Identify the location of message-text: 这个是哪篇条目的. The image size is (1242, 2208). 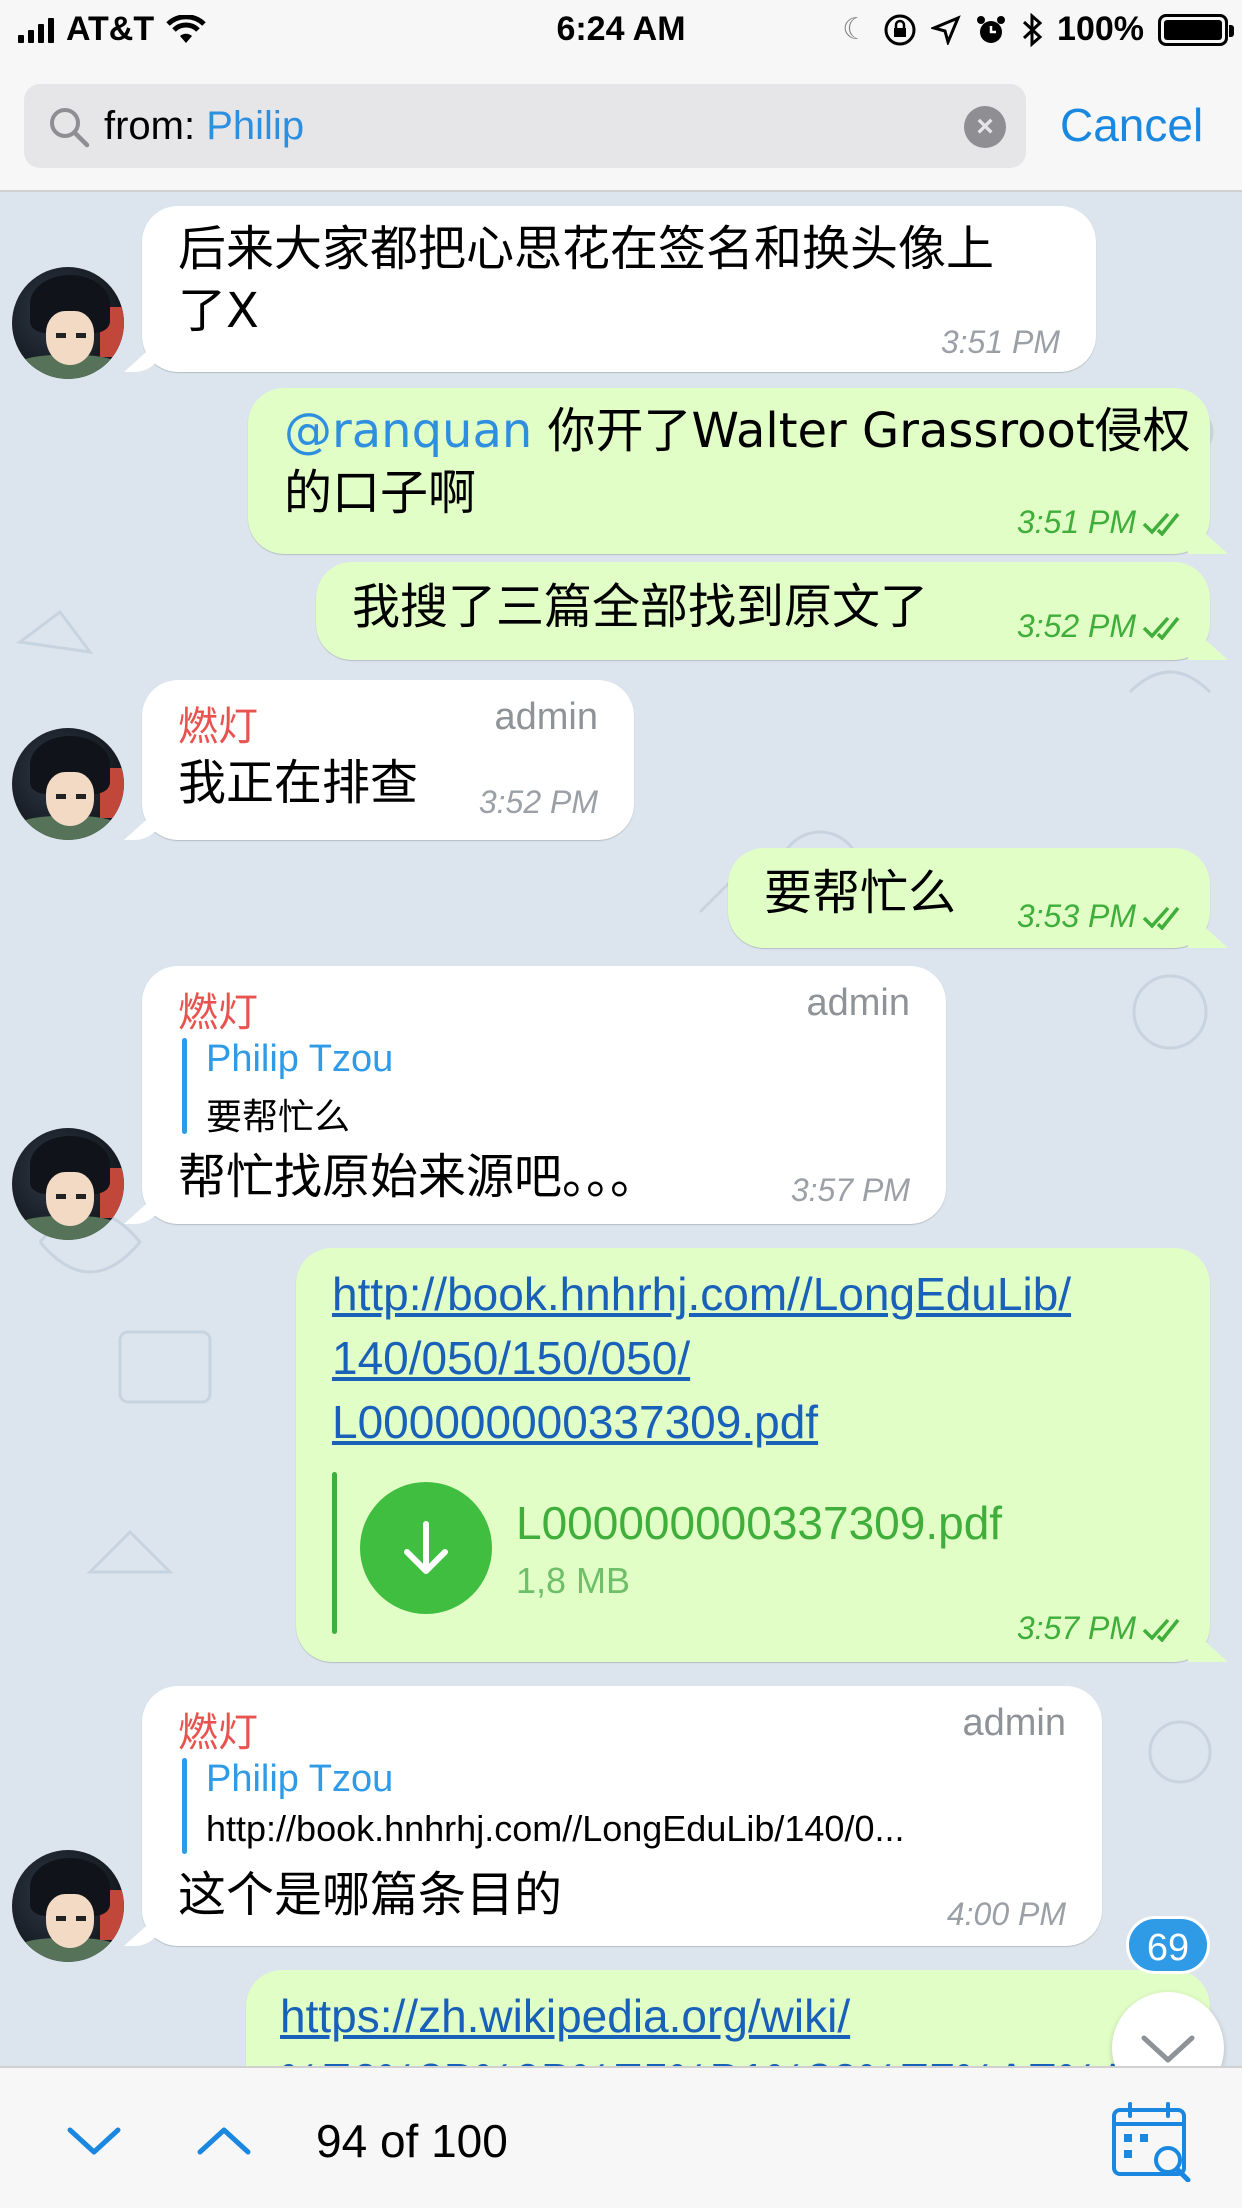
(370, 1895).